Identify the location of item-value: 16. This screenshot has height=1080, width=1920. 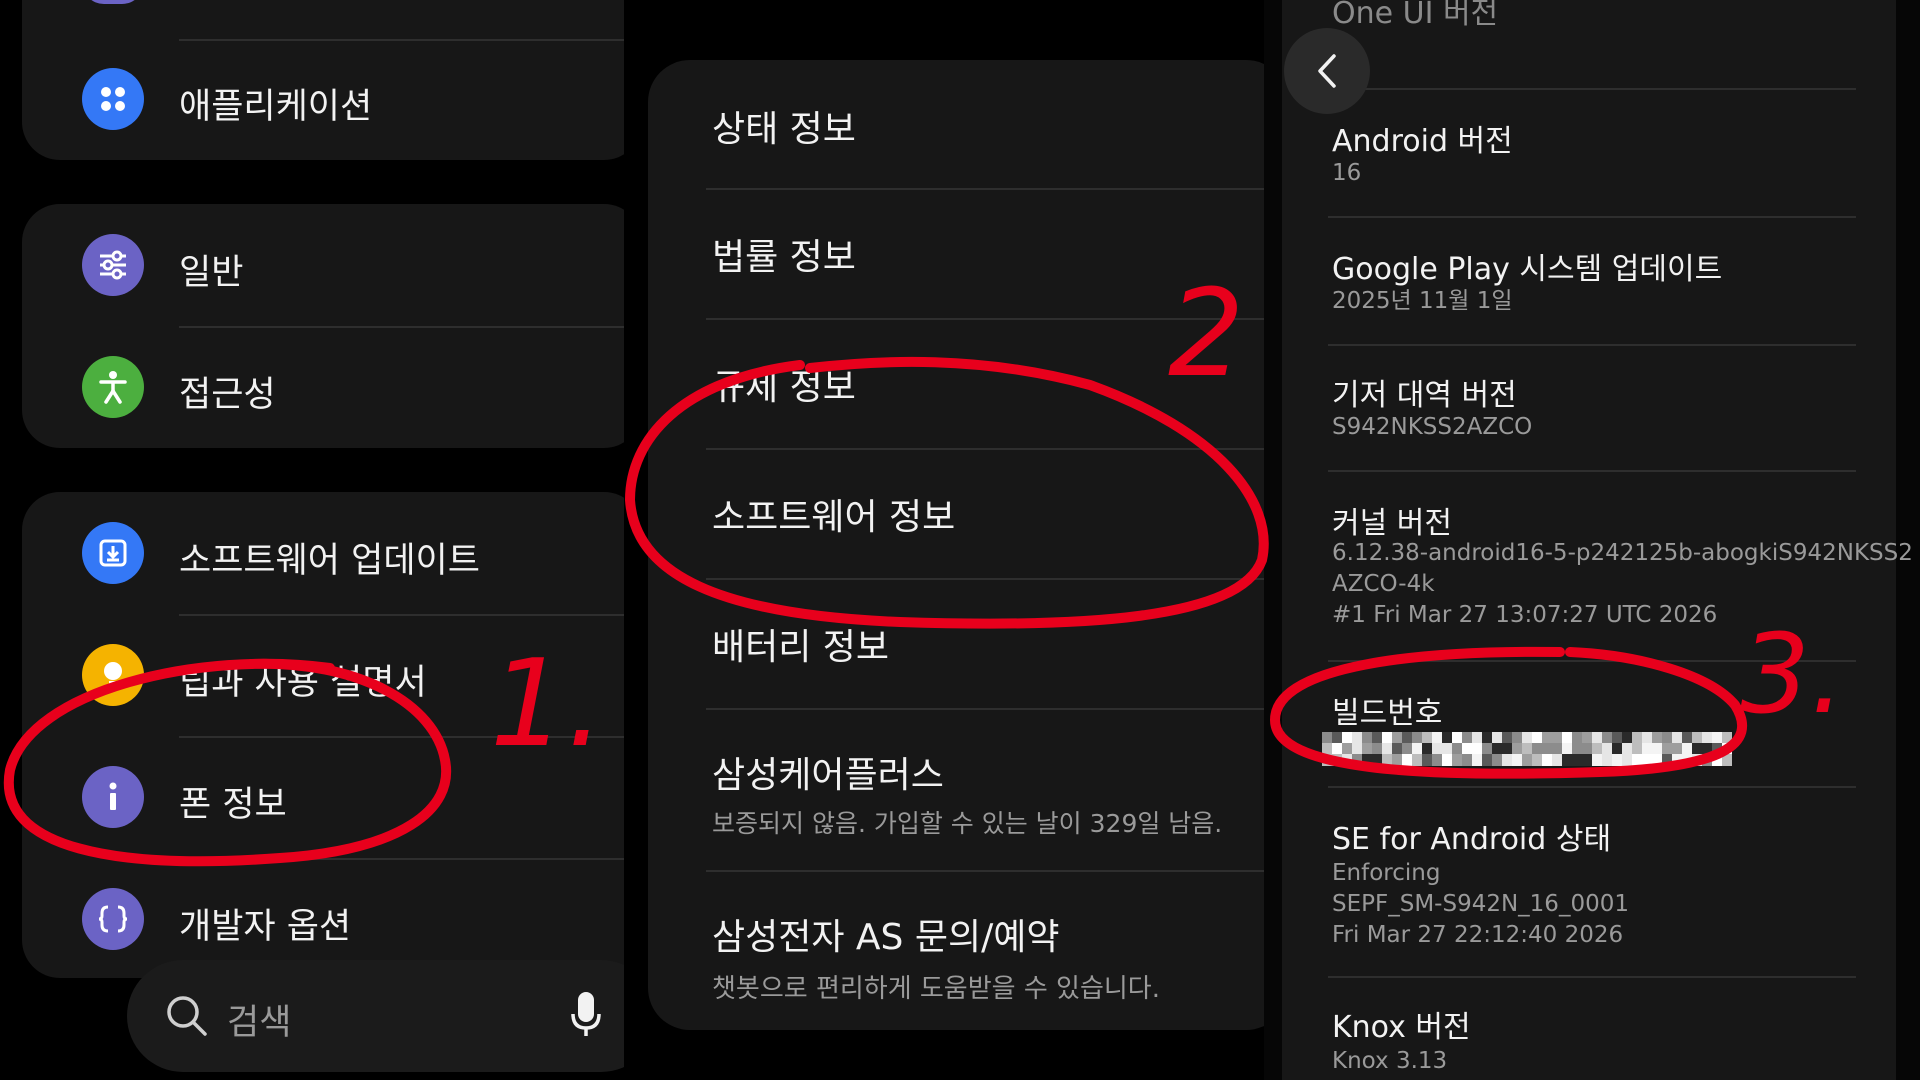
(1347, 173).